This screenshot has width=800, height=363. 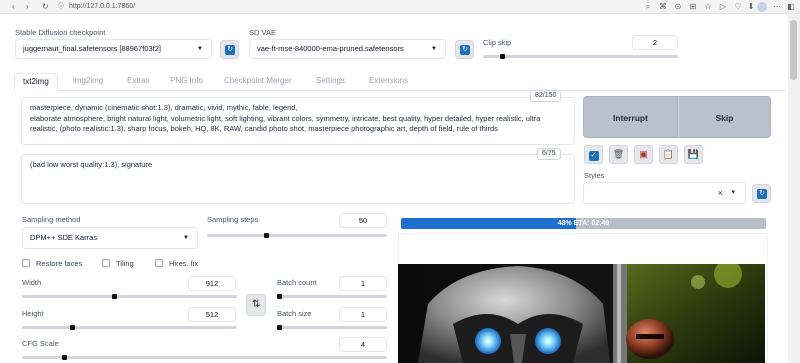 What do you see at coordinates (762, 7) in the screenshot?
I see `profile-avatar` at bounding box center [762, 7].